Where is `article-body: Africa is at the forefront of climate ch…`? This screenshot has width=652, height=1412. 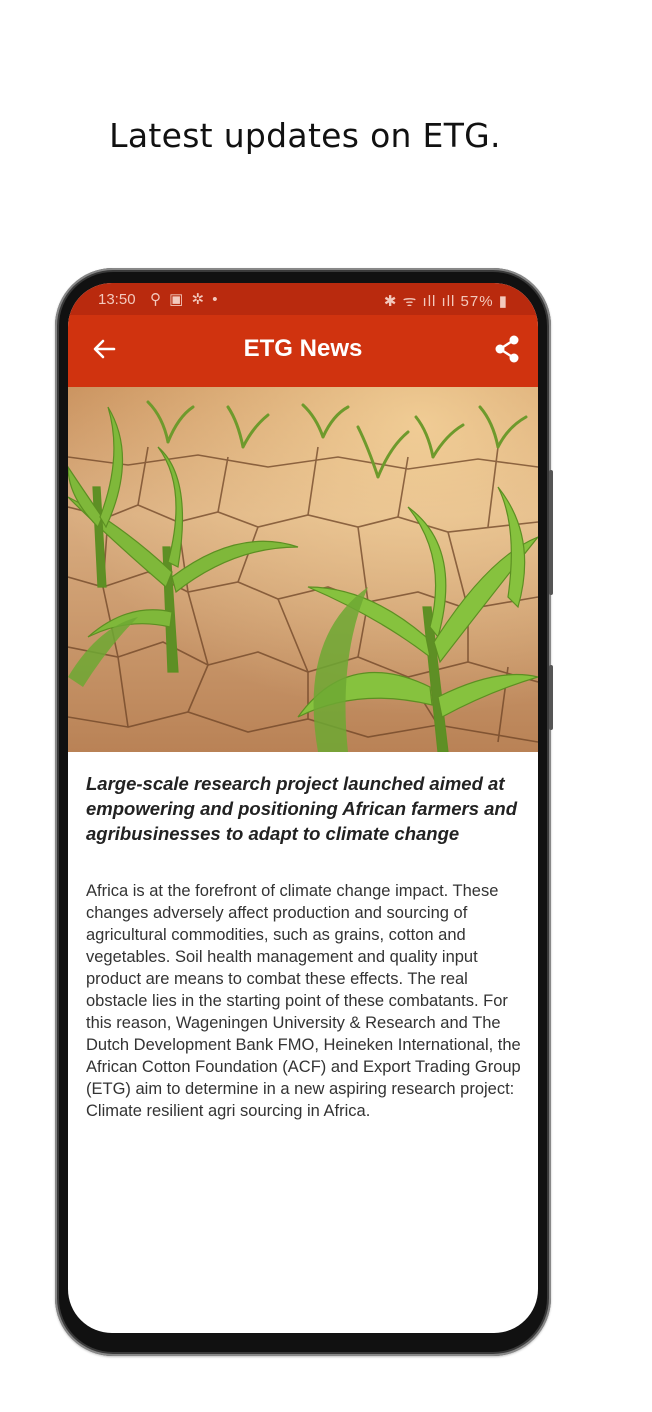
article-body: Africa is at the forefront of climate ch… is located at coordinates (303, 1001).